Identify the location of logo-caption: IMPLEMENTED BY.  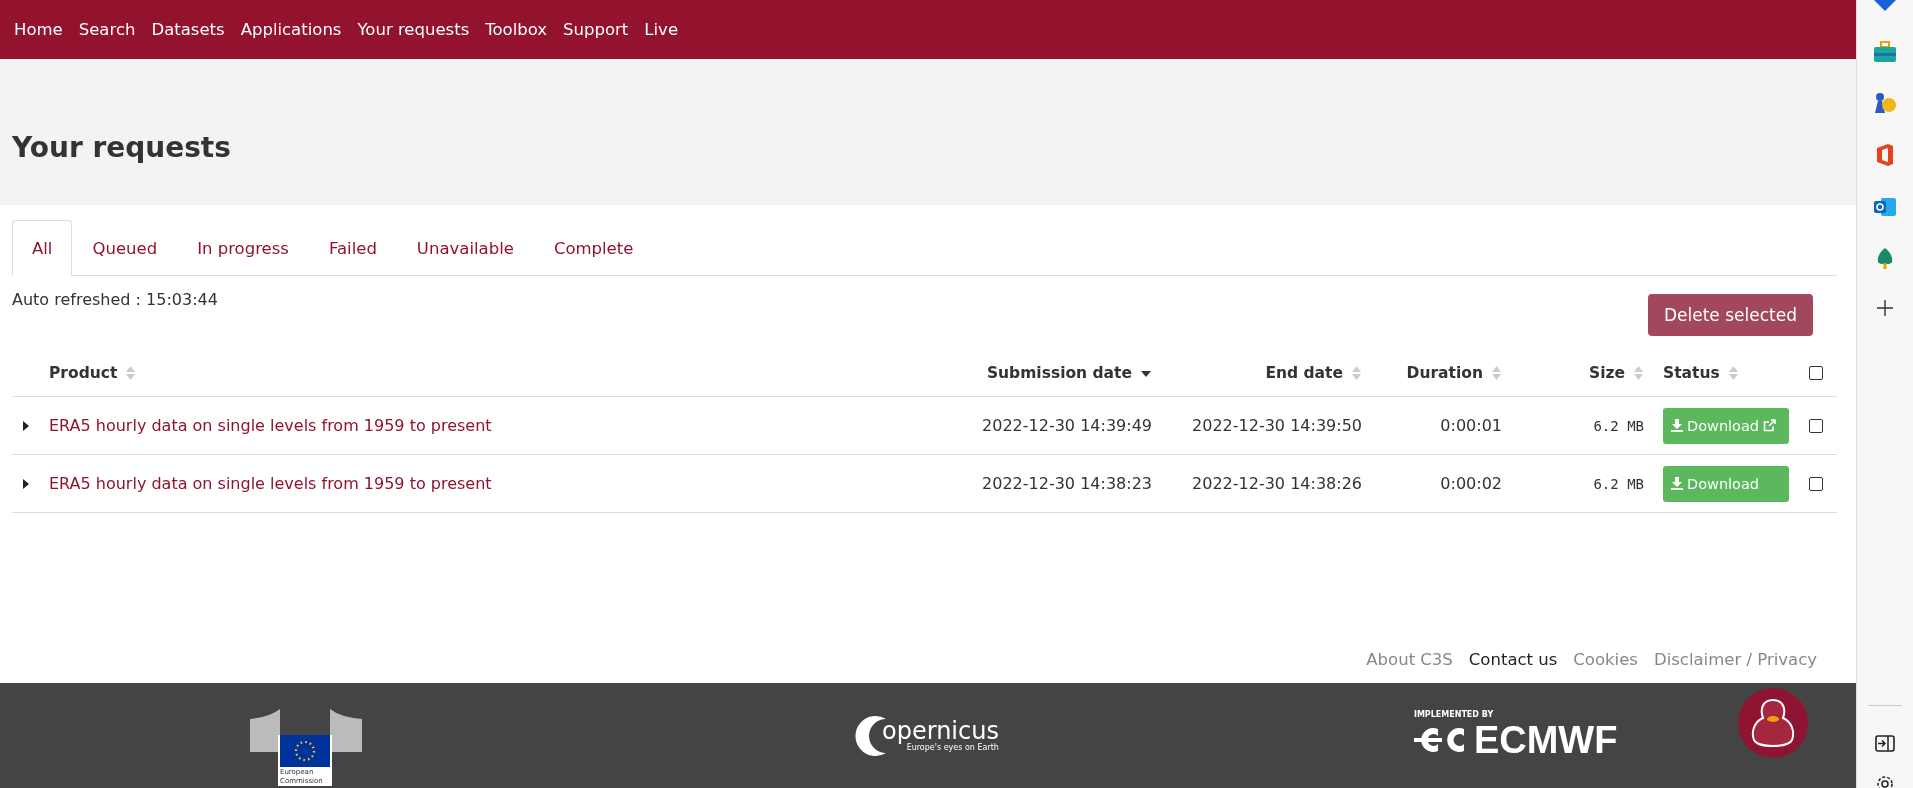
(1454, 714).